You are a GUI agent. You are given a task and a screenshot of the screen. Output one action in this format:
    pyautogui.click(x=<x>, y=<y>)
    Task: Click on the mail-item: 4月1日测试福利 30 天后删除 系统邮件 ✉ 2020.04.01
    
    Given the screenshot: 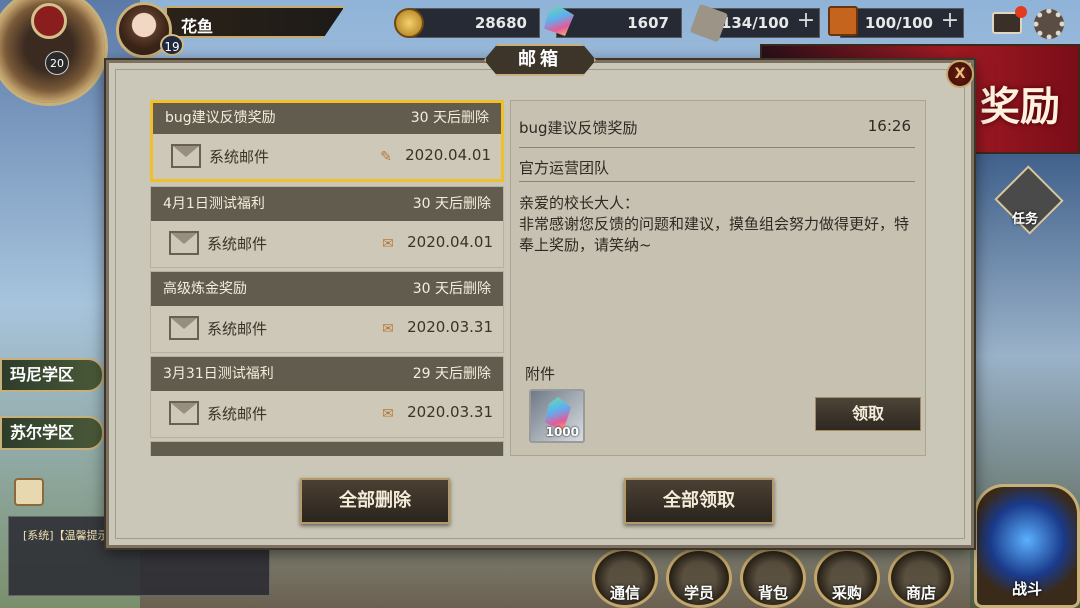 What is the action you would take?
    pyautogui.click(x=327, y=227)
    